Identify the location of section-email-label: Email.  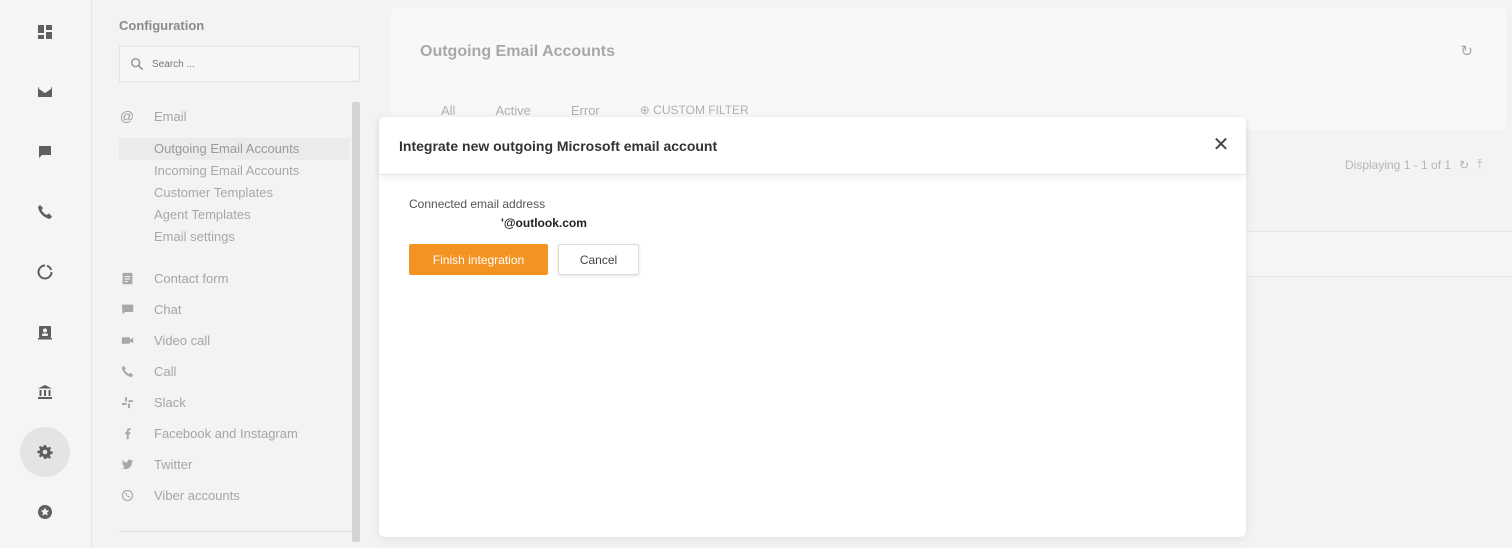
(170, 116).